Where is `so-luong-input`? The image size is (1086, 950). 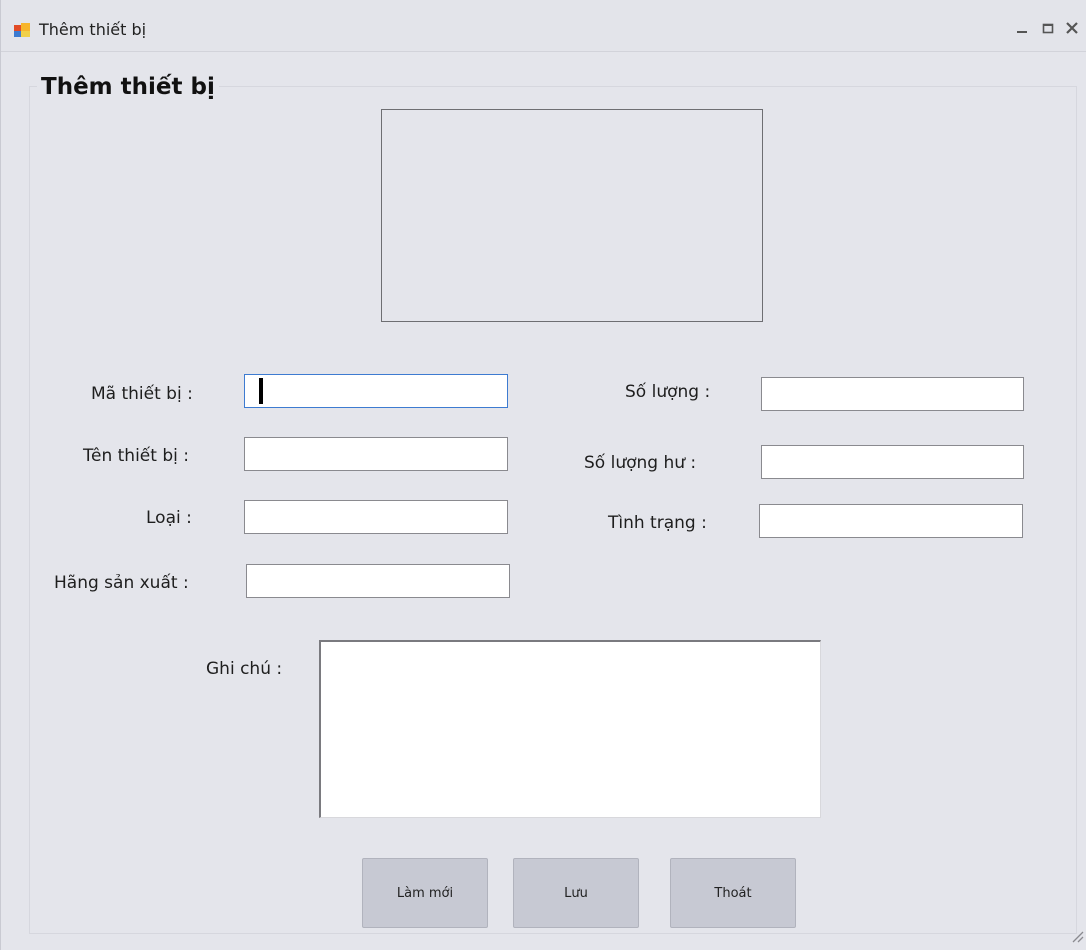 so-luong-input is located at coordinates (892, 394).